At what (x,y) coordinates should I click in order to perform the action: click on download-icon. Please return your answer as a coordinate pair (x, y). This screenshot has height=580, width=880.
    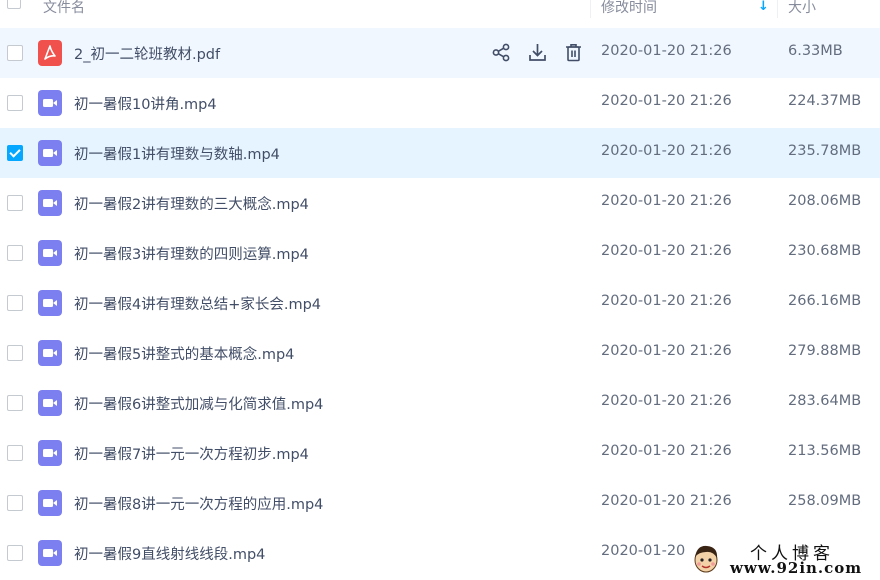
    Looking at the image, I should click on (537, 52).